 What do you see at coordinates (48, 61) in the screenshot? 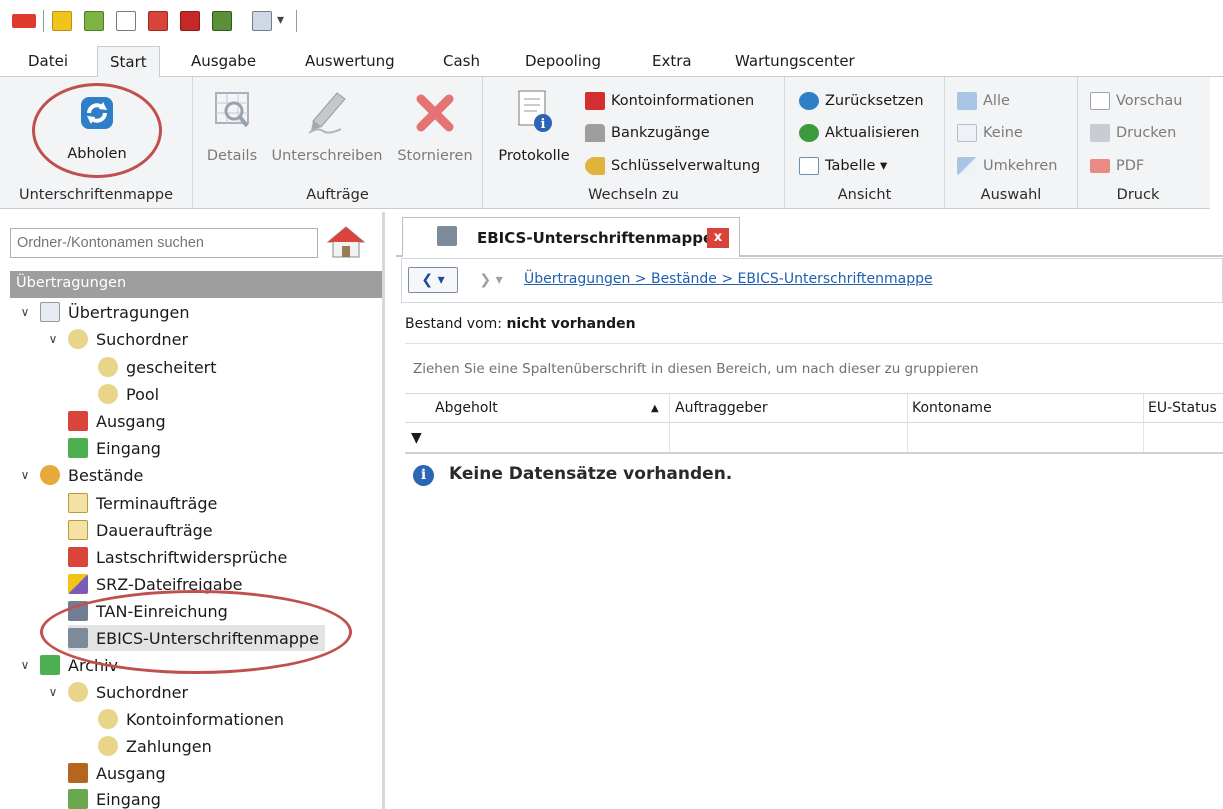
I see `tab-datei: Datei` at bounding box center [48, 61].